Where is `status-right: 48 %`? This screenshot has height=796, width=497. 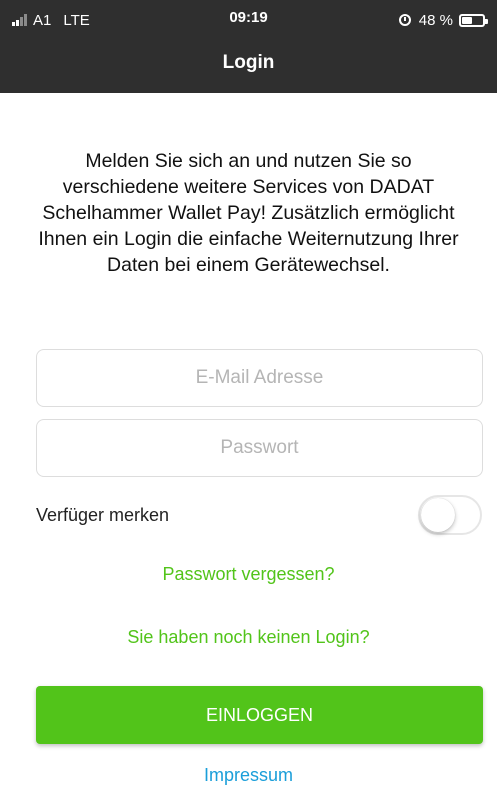 status-right: 48 % is located at coordinates (443, 20).